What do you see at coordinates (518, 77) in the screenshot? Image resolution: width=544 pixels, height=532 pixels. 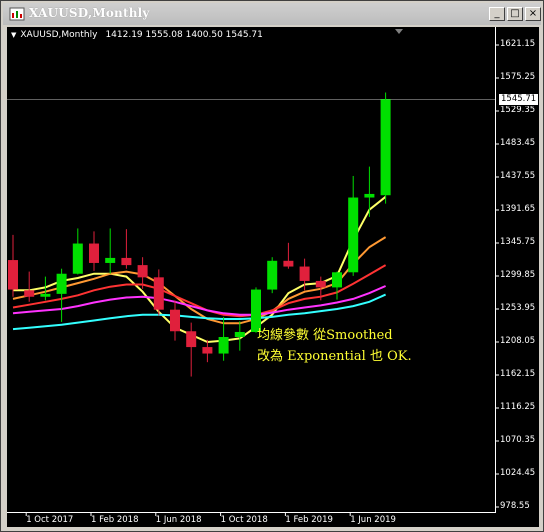 I see `price-tick-label: 1575.25` at bounding box center [518, 77].